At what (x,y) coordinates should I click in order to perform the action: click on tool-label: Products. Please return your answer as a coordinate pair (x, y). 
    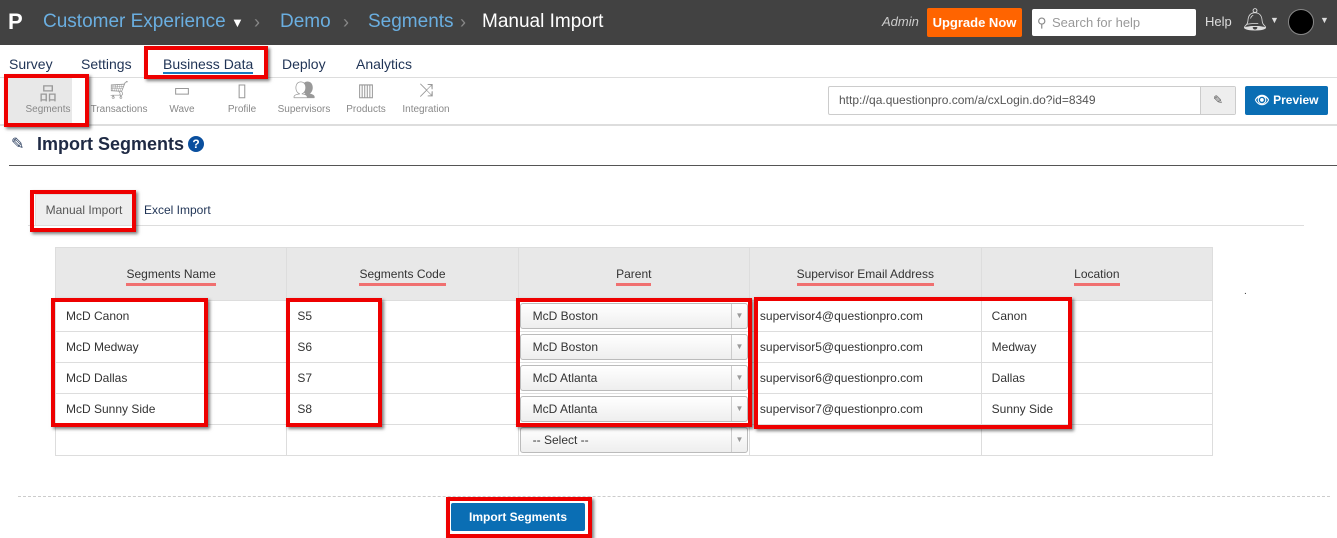
    Looking at the image, I should click on (366, 109).